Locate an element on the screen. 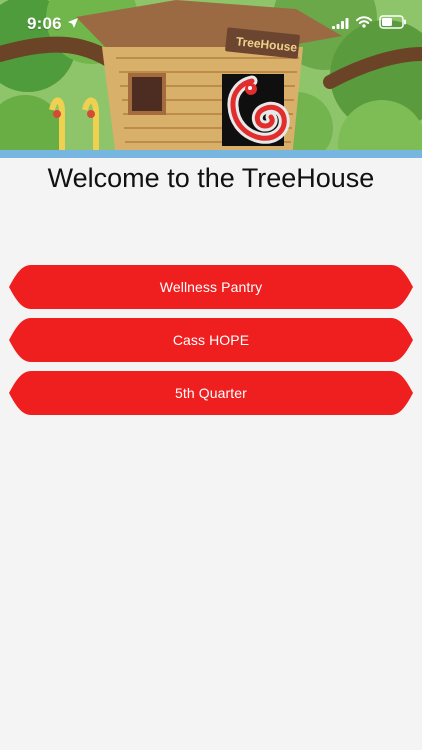 The image size is (422, 750). fifth-quarter-button: 5th Quarter is located at coordinates (211, 393).